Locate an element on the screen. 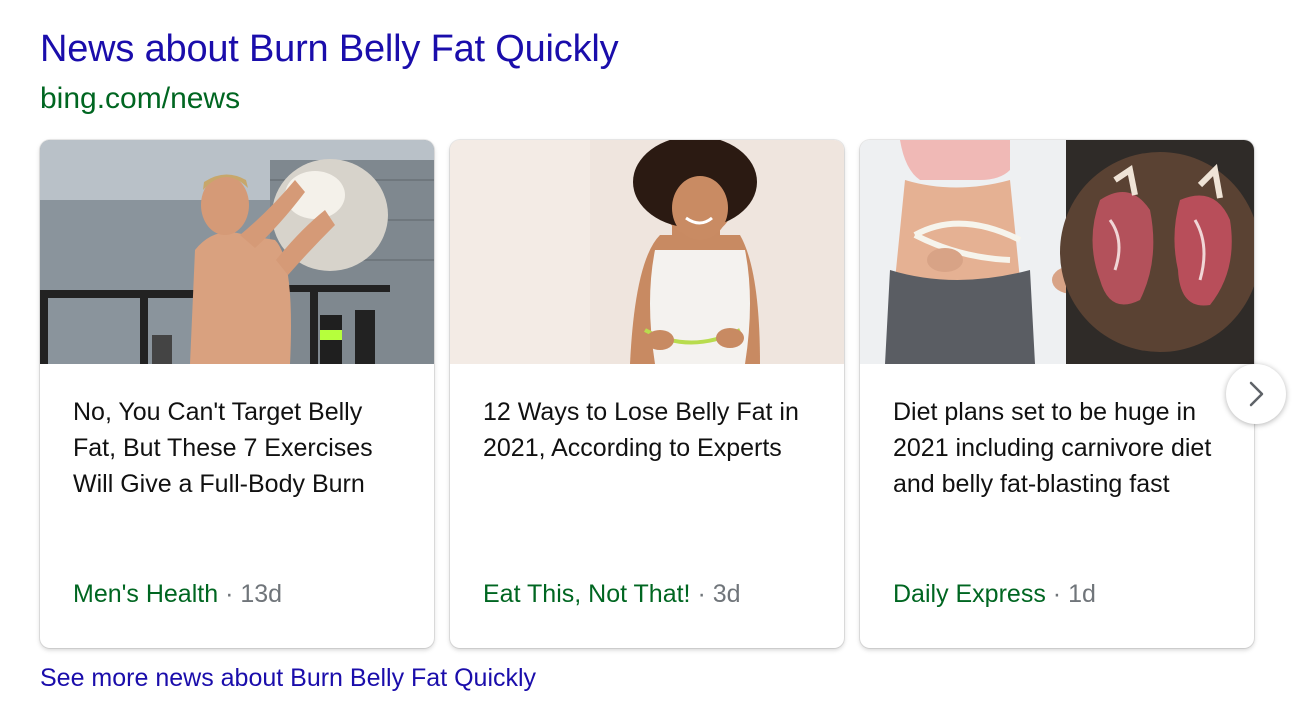  source-url: bing.com/news is located at coordinates (140, 98).